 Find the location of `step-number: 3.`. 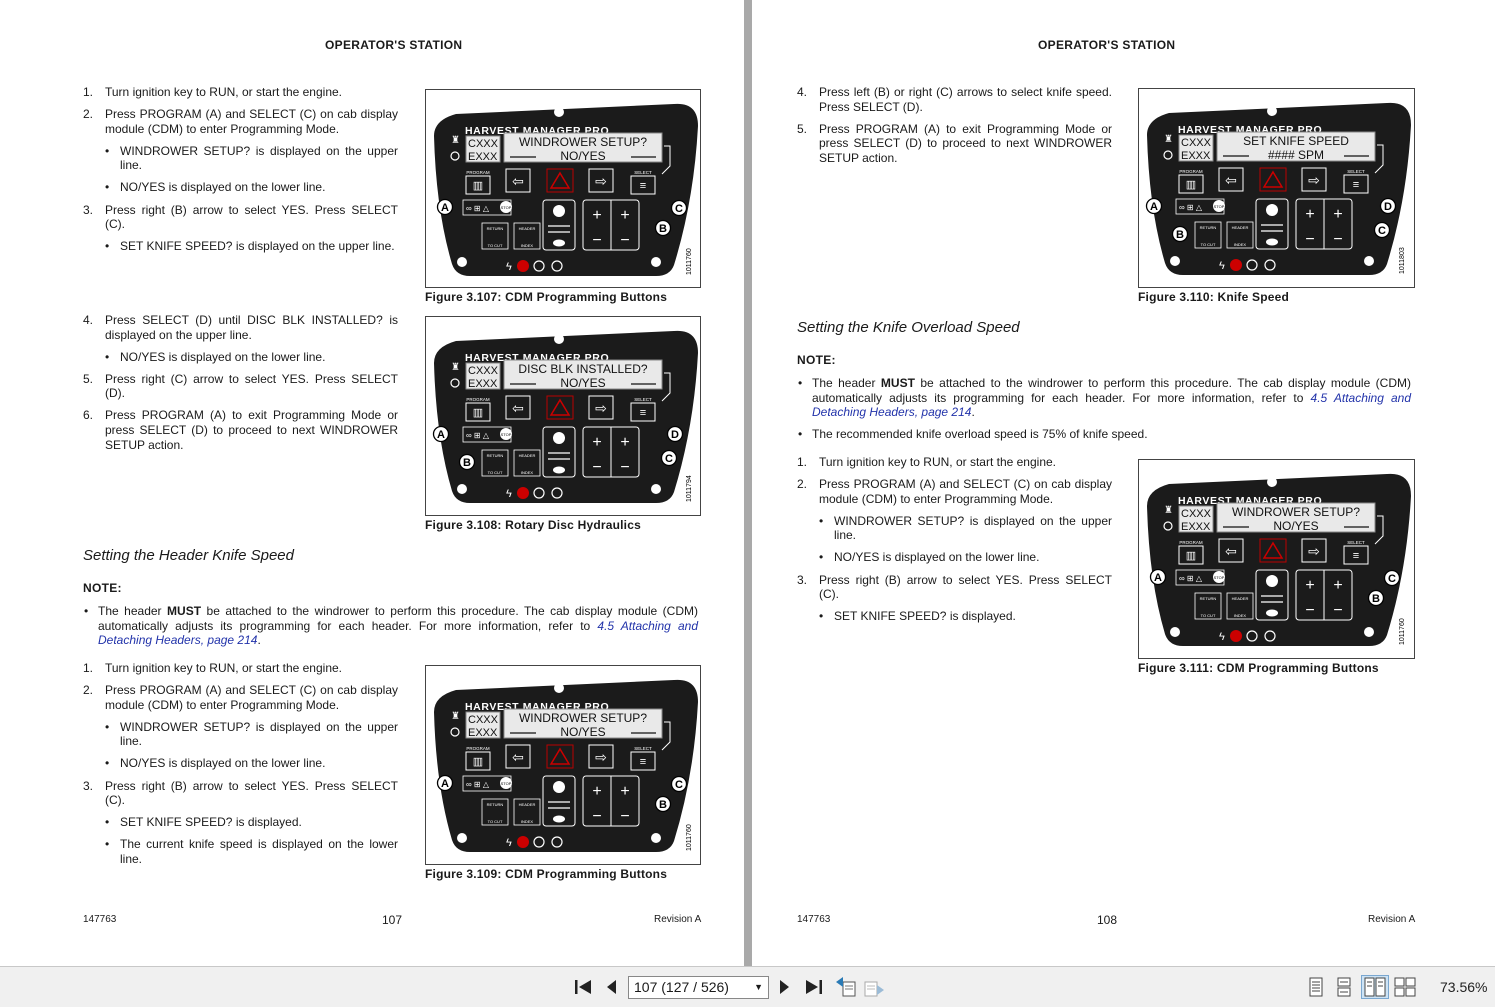

step-number: 3. is located at coordinates (802, 579).